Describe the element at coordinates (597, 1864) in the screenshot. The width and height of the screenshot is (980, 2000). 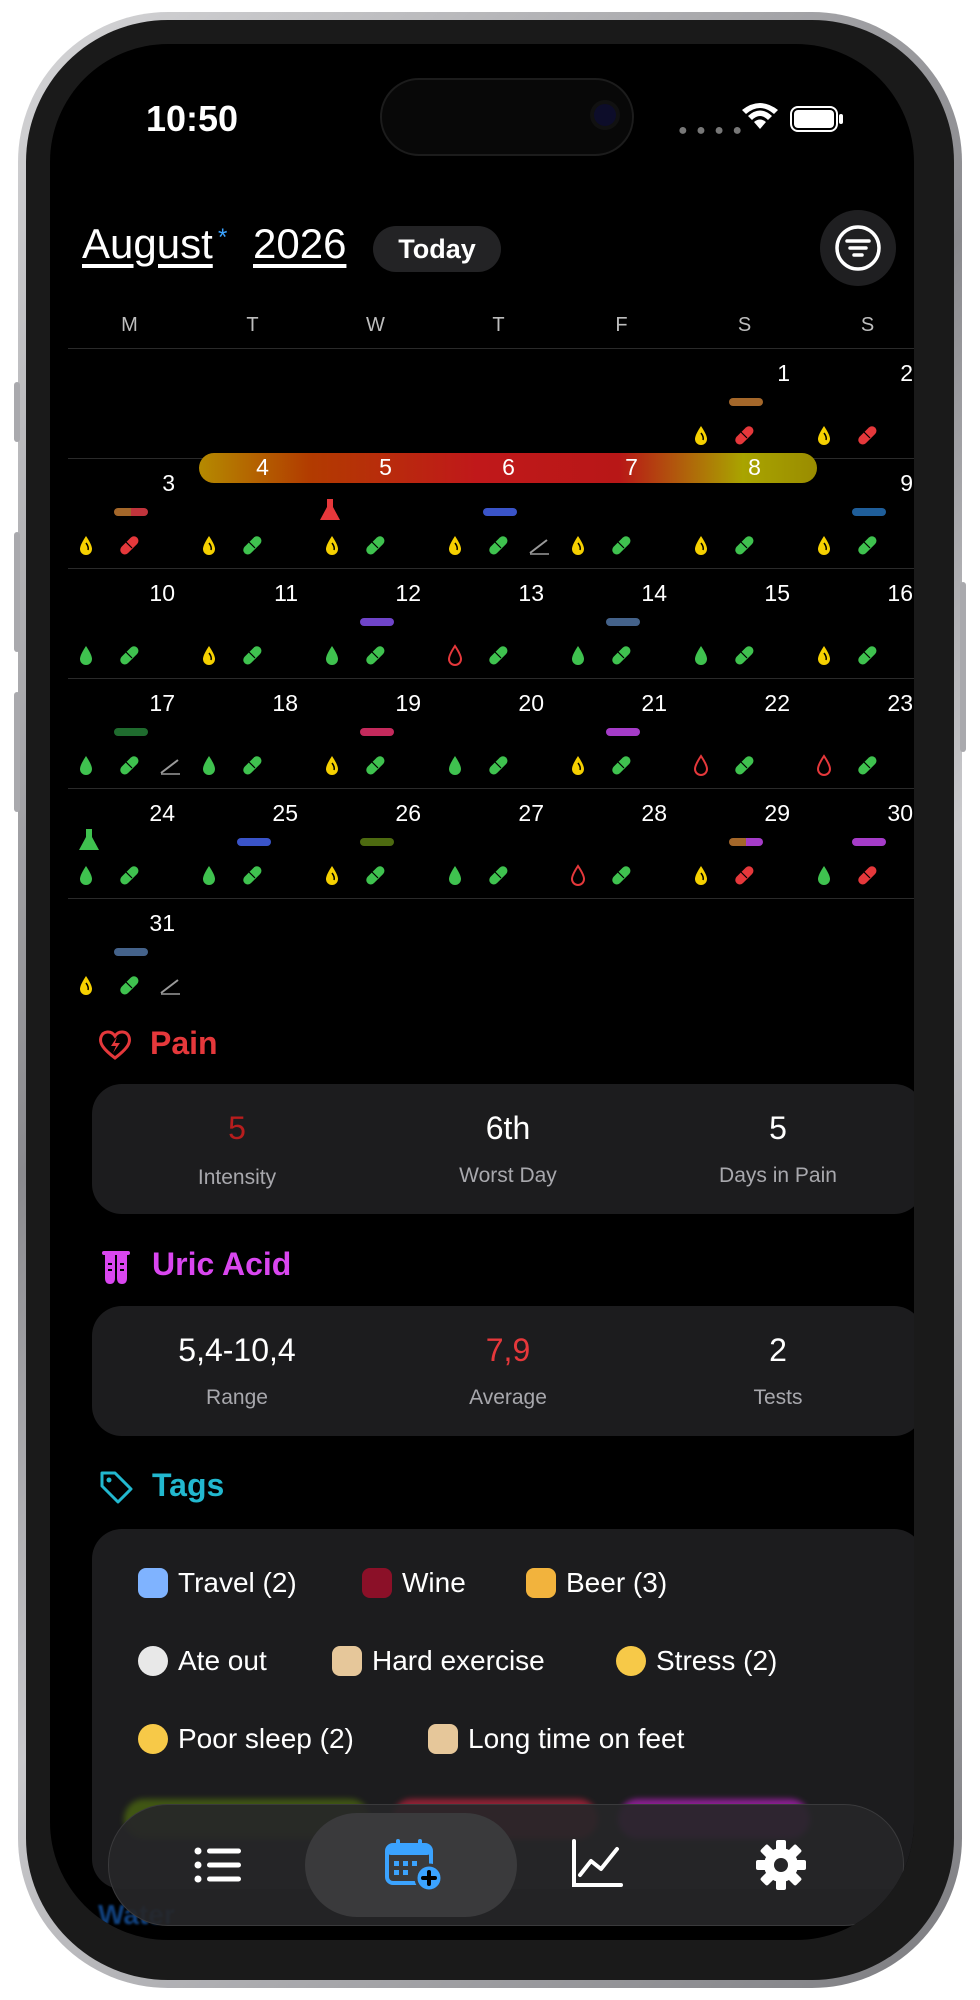
I see `chart-icon` at that location.